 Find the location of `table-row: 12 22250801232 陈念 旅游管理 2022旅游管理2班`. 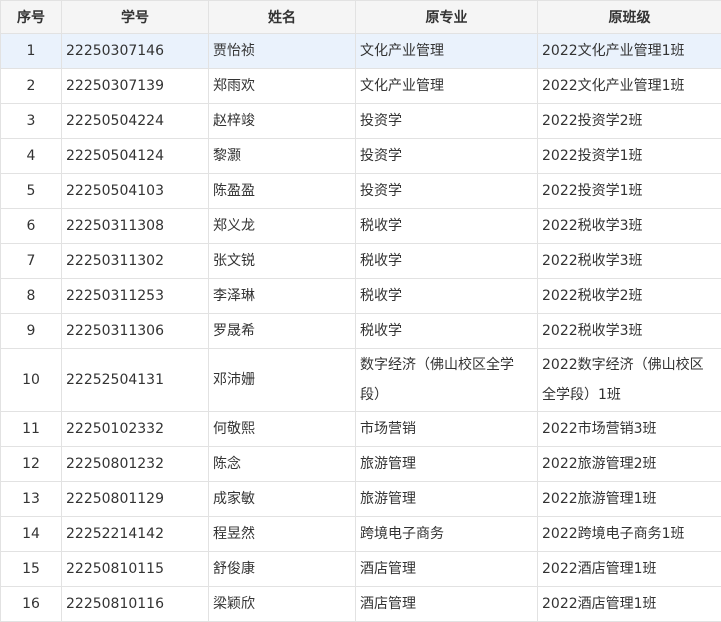

table-row: 12 22250801232 陈念 旅游管理 2022旅游管理2班 is located at coordinates (361, 464).